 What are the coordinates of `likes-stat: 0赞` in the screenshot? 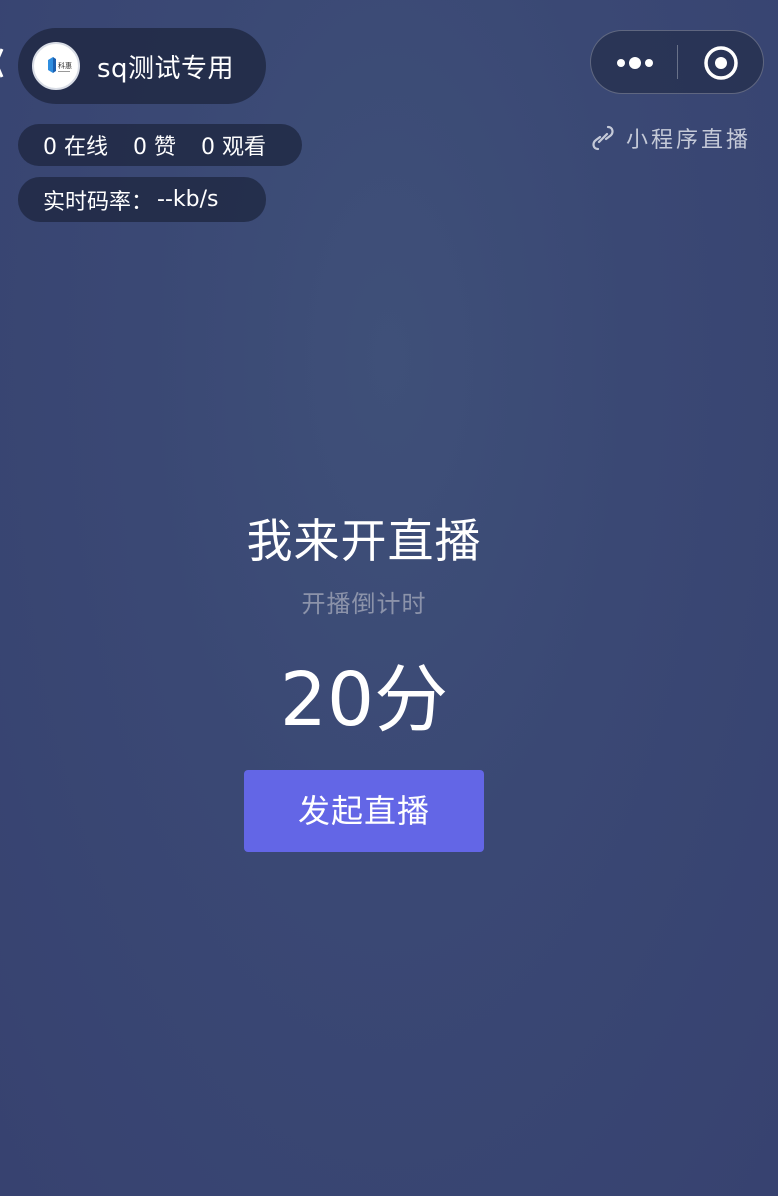 It's located at (154, 145).